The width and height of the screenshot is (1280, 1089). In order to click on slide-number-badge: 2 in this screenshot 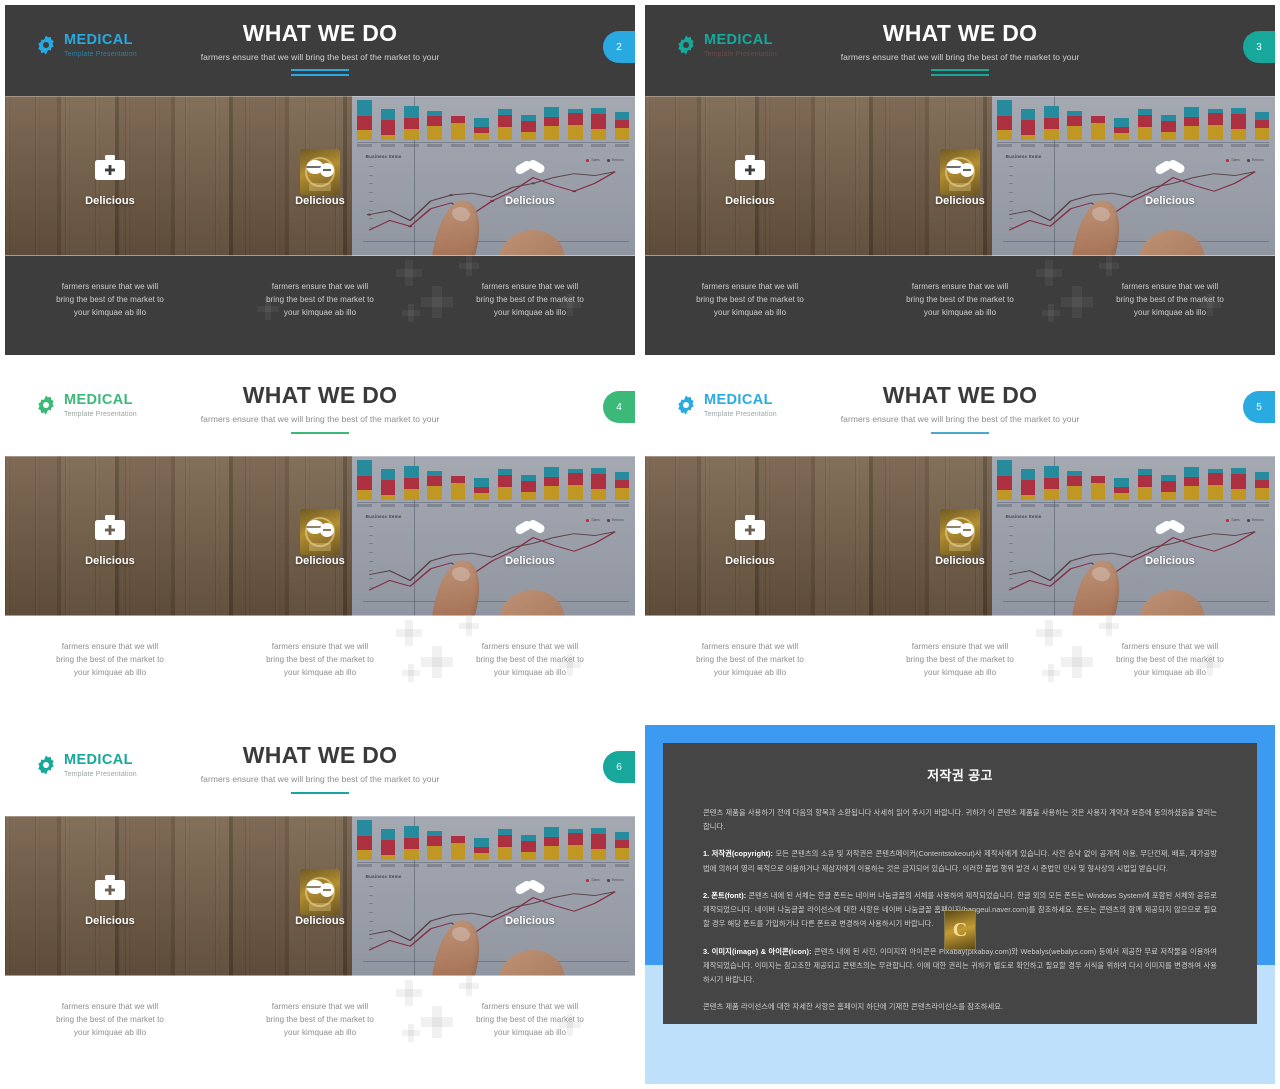, I will do `click(619, 47)`.